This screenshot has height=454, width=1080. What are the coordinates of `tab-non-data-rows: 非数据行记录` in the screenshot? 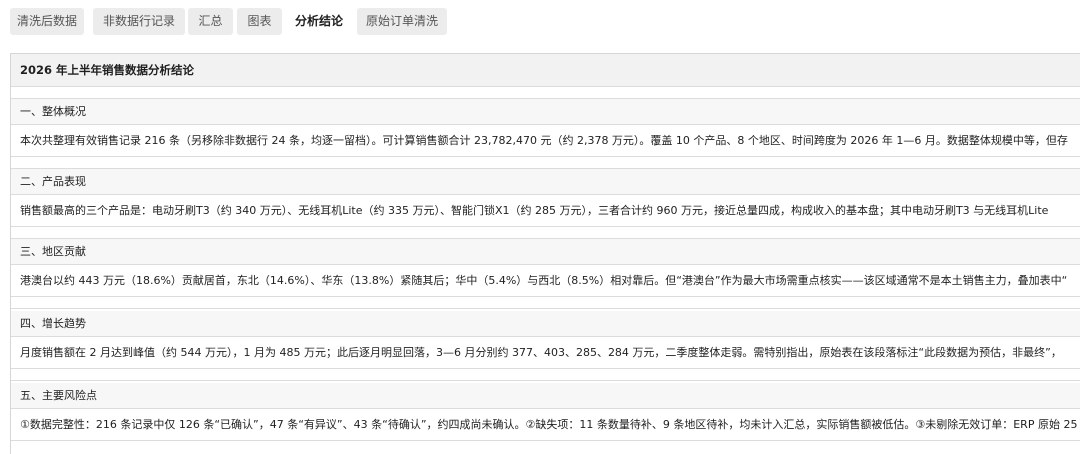 It's located at (139, 21).